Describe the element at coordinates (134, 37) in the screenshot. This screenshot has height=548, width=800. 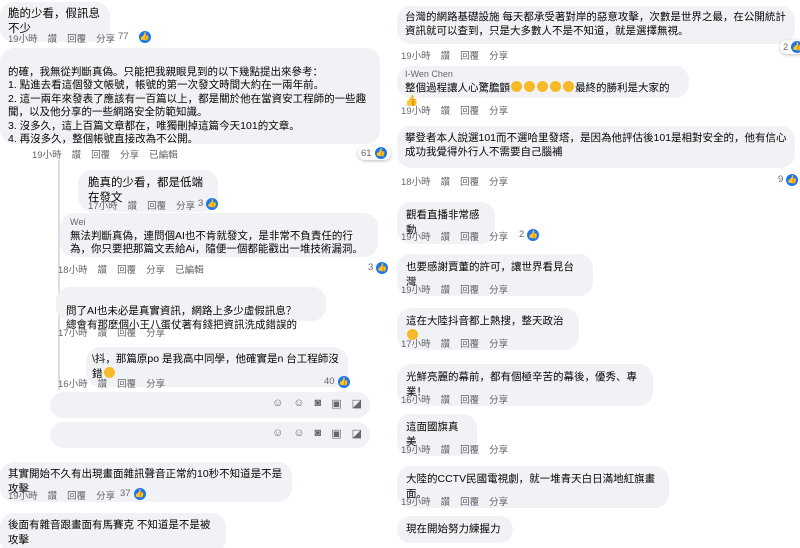
I see `reaction-count: 77 👍` at that location.